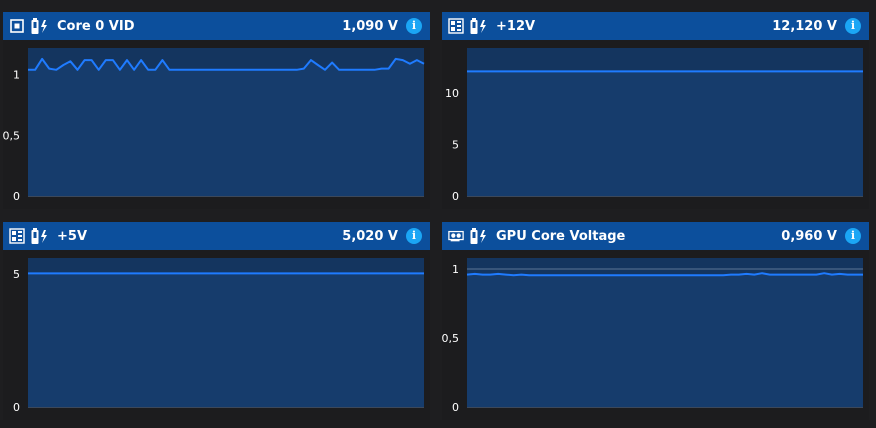 Image resolution: width=876 pixels, height=428 pixels. Describe the element at coordinates (370, 26) in the screenshot. I see `sensor-value: 1,090 V` at that location.